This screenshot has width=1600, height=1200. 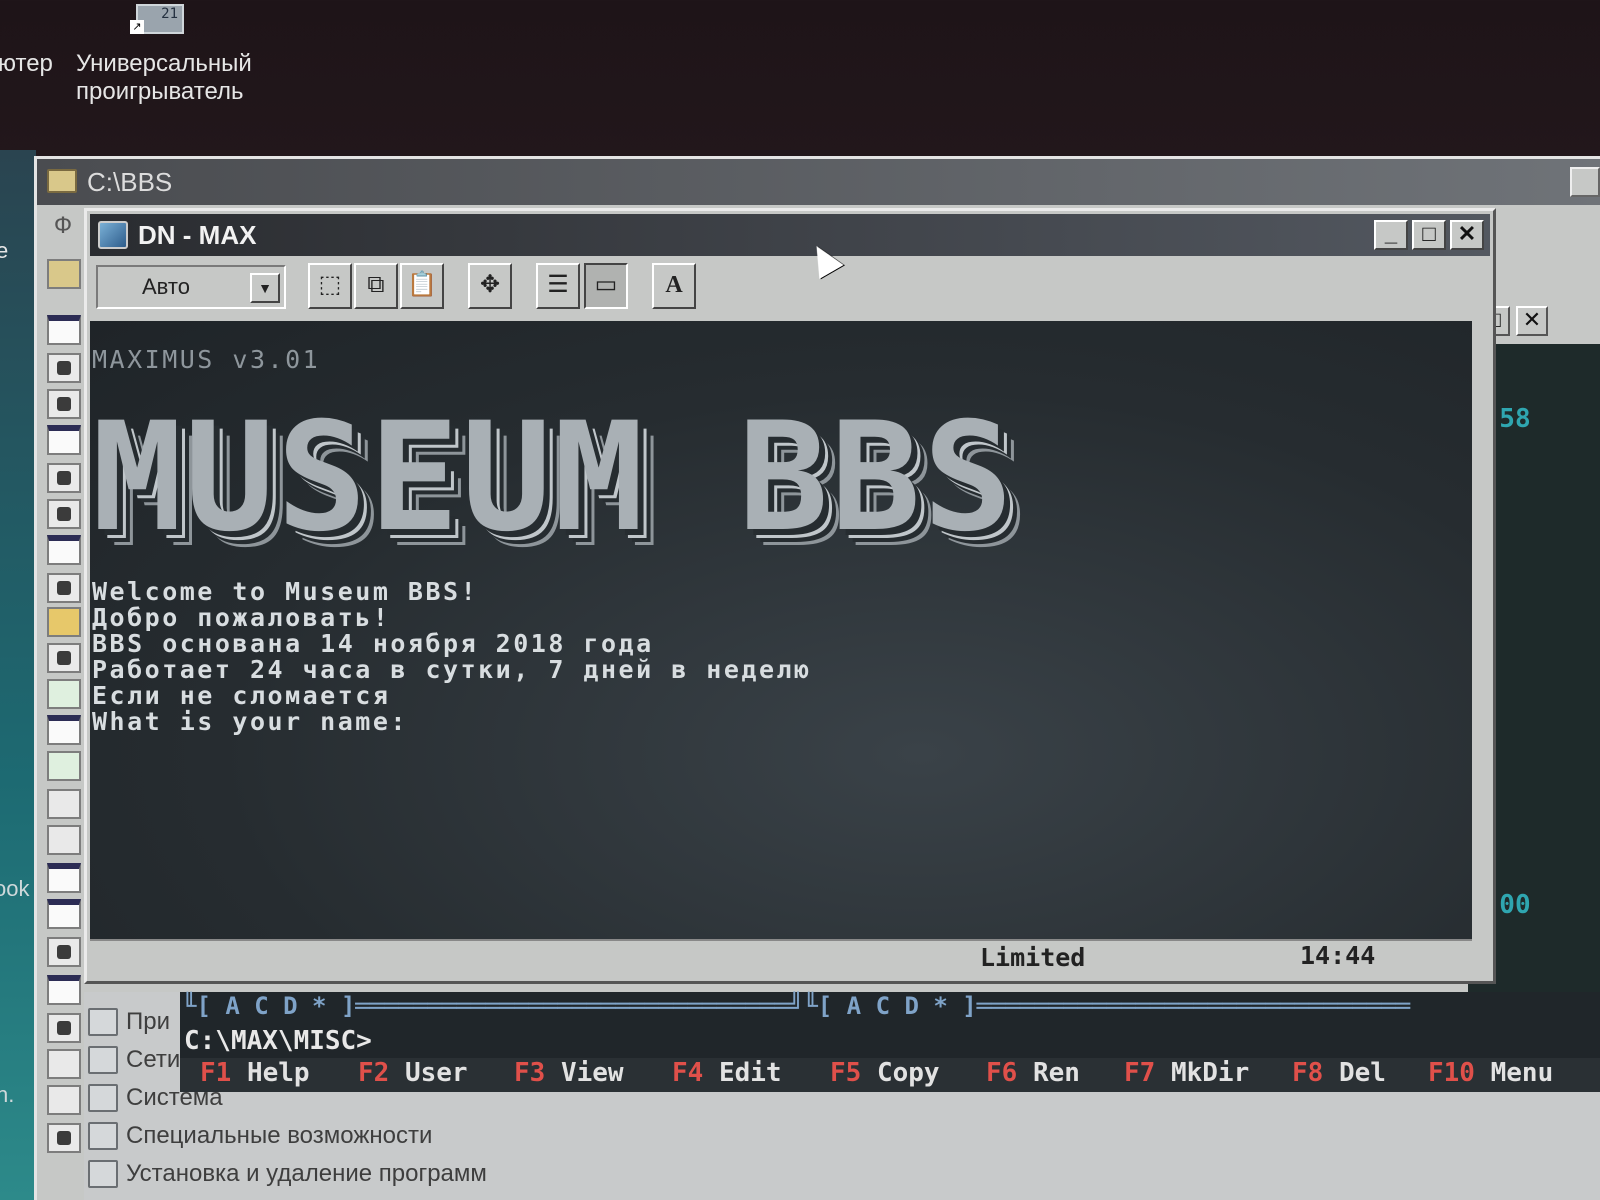 What do you see at coordinates (1585, 182) in the screenshot?
I see `minimize-button` at bounding box center [1585, 182].